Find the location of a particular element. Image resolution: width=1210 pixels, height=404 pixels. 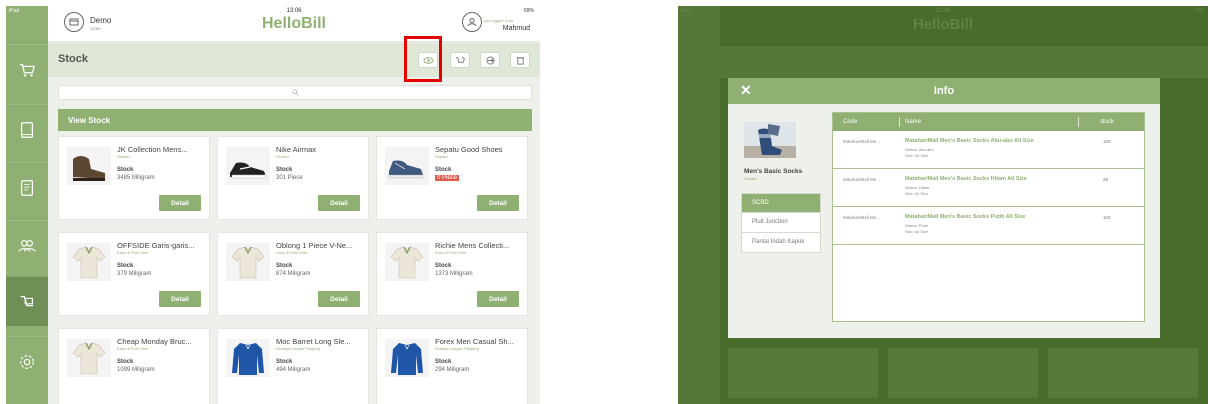

product-image is located at coordinates (770, 140).